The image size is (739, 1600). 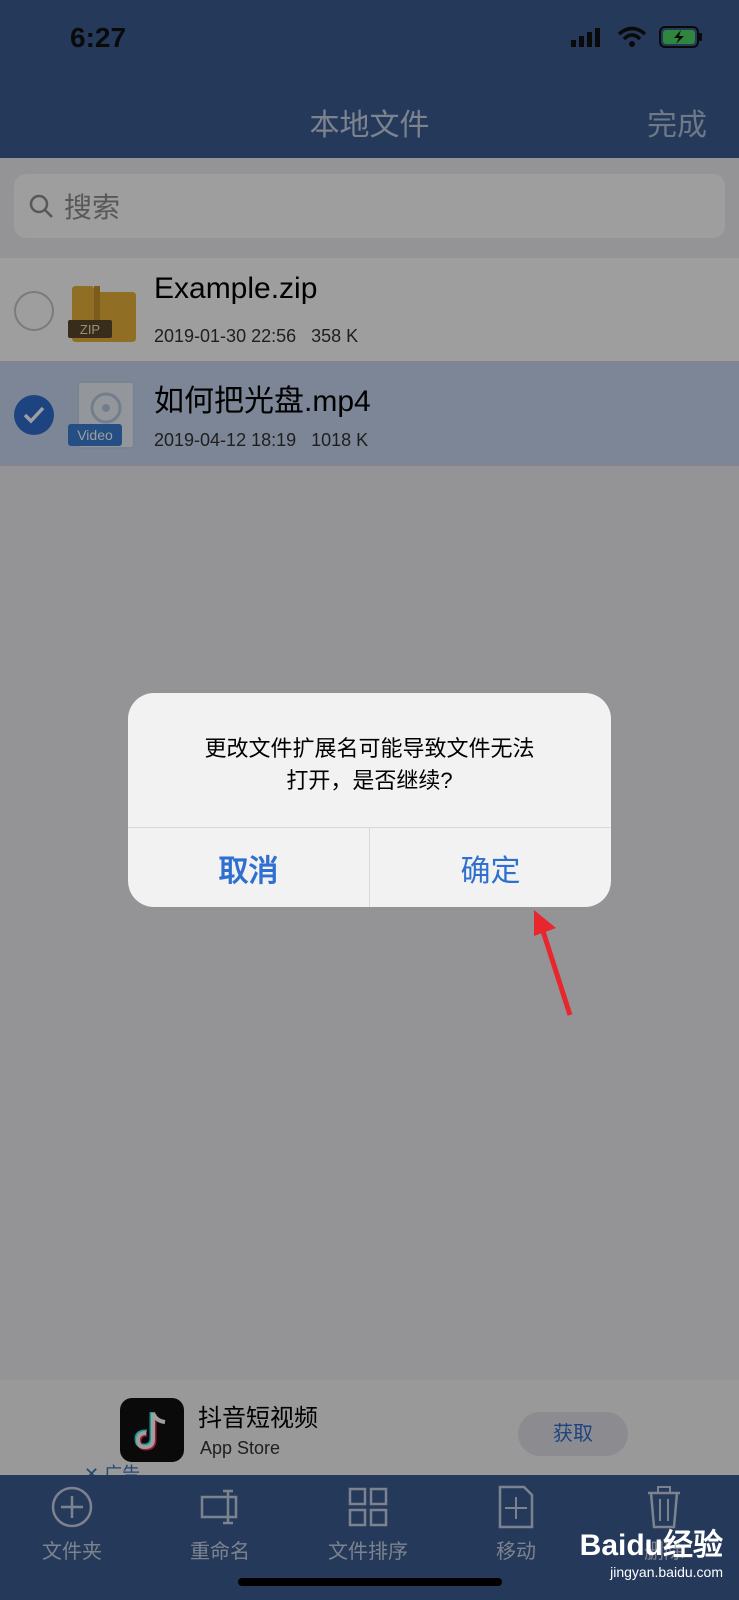 What do you see at coordinates (369, 748) in the screenshot?
I see `dialog-message-line1: 更改文件扩展名可能导致文件无法` at bounding box center [369, 748].